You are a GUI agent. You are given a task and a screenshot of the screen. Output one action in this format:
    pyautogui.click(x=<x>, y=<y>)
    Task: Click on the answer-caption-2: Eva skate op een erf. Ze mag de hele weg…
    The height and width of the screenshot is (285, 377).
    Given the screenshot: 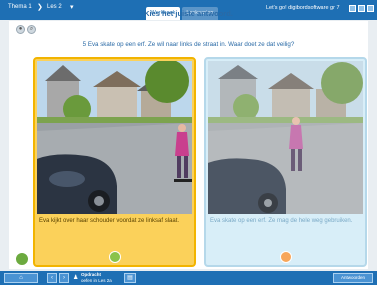 What is the action you would take?
    pyautogui.click(x=281, y=221)
    